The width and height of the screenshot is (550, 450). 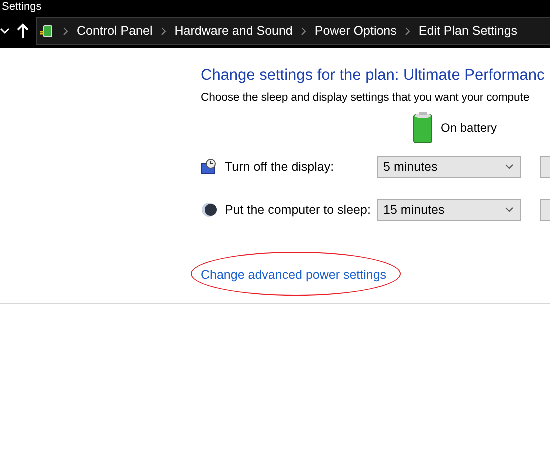 What do you see at coordinates (373, 76) in the screenshot?
I see `page-heading: Change settings for the plan: Ultimate Performanc` at bounding box center [373, 76].